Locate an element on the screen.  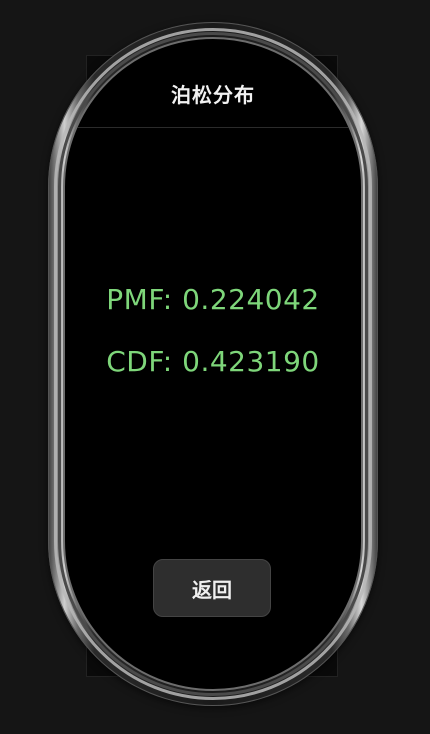
back-button: 返回 is located at coordinates (212, 588).